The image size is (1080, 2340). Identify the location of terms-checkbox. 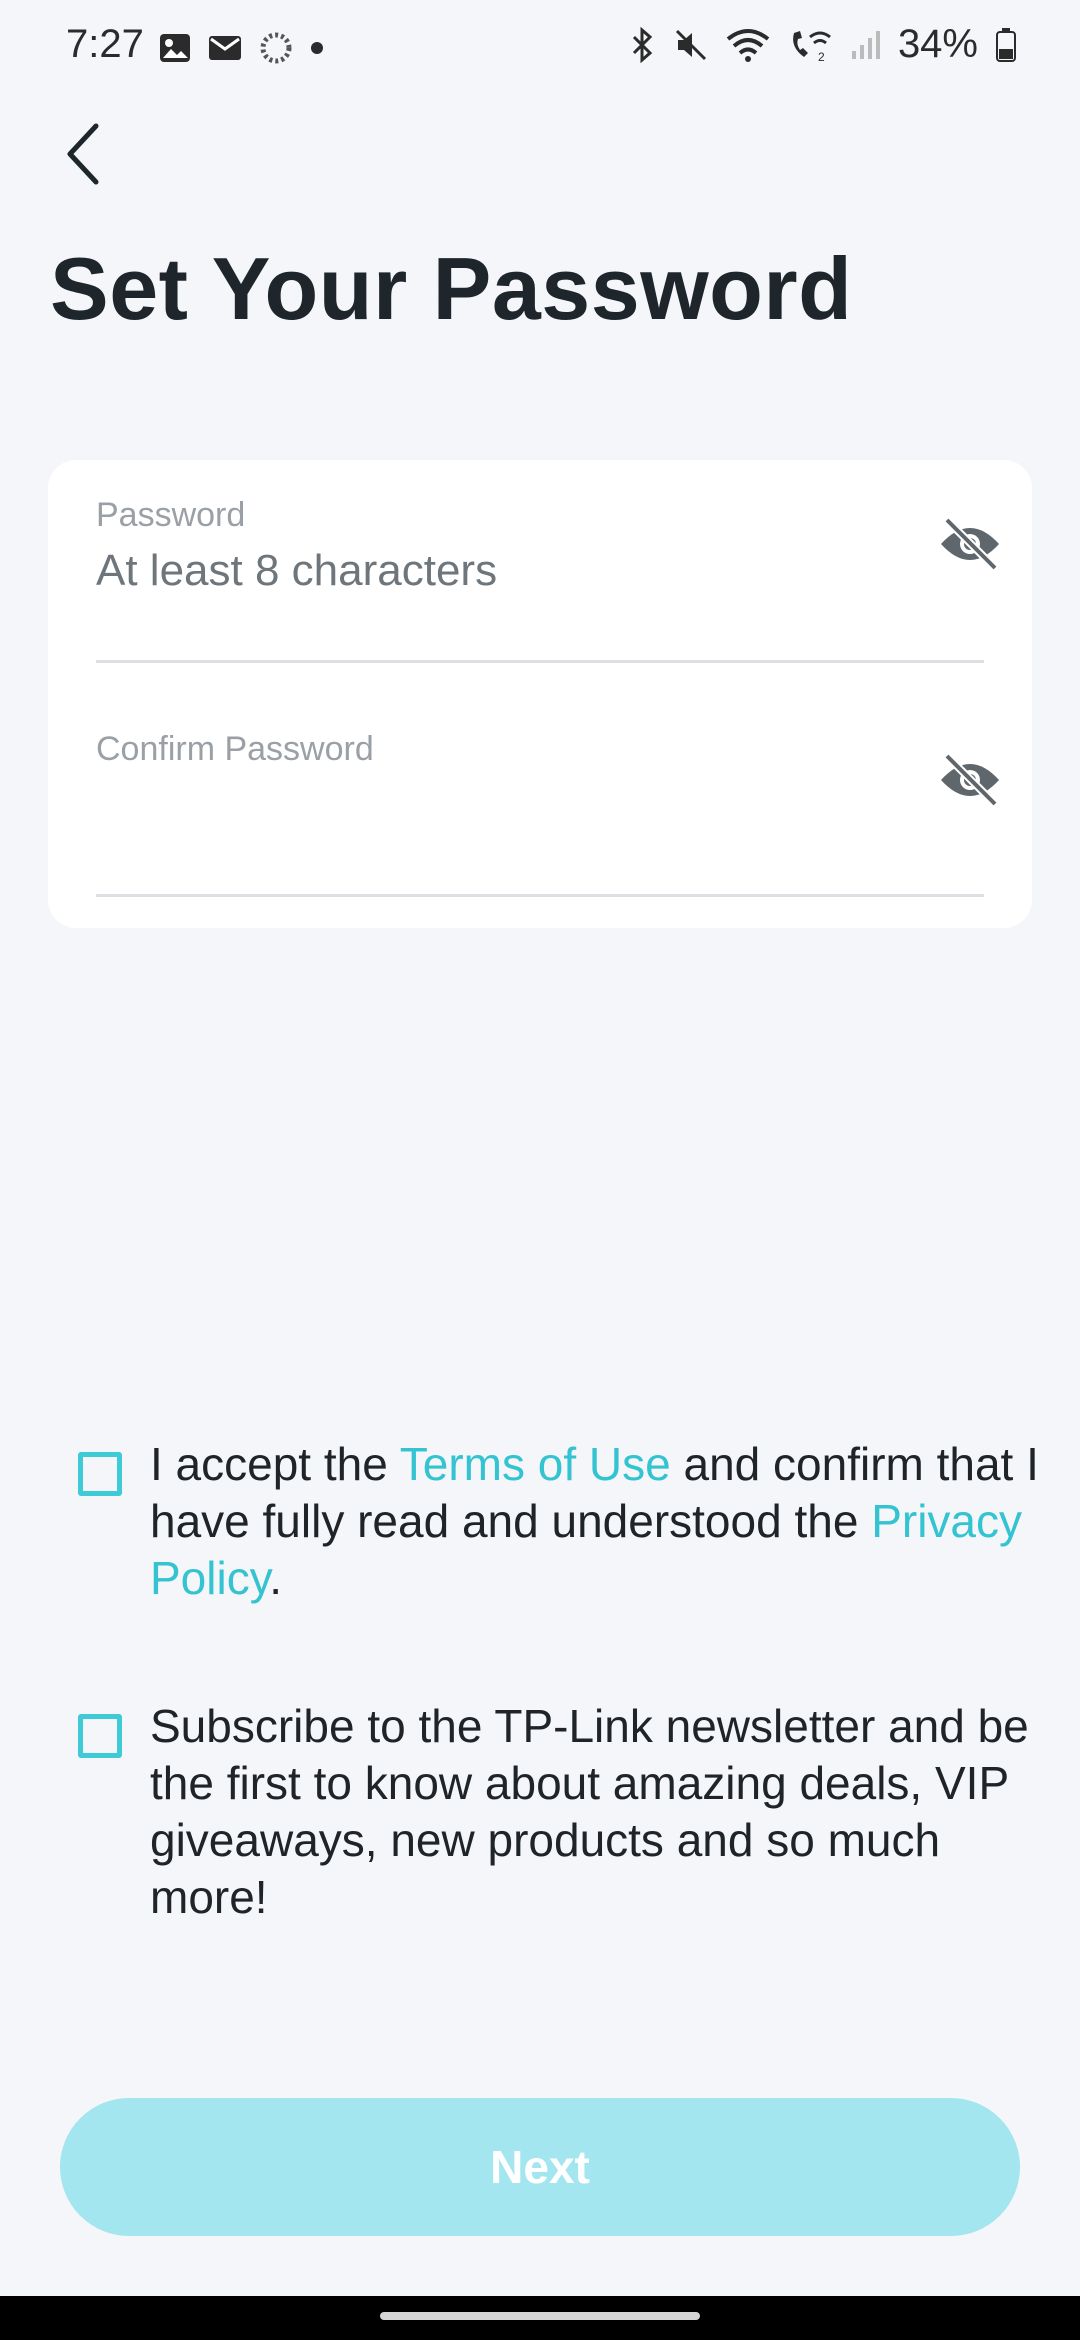
(100, 1474).